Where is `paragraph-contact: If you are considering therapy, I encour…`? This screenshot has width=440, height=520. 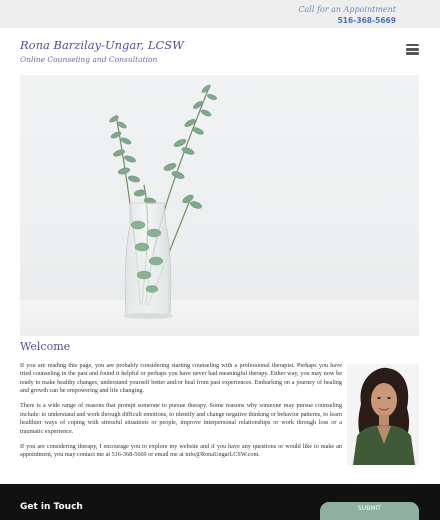 paragraph-contact: If you are considering therapy, I encour… is located at coordinates (181, 450).